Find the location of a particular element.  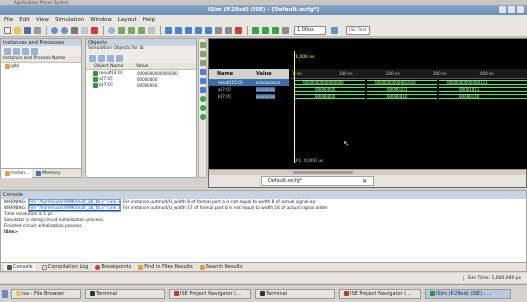

segment-value: 00001011 is located at coordinates (469, 89).